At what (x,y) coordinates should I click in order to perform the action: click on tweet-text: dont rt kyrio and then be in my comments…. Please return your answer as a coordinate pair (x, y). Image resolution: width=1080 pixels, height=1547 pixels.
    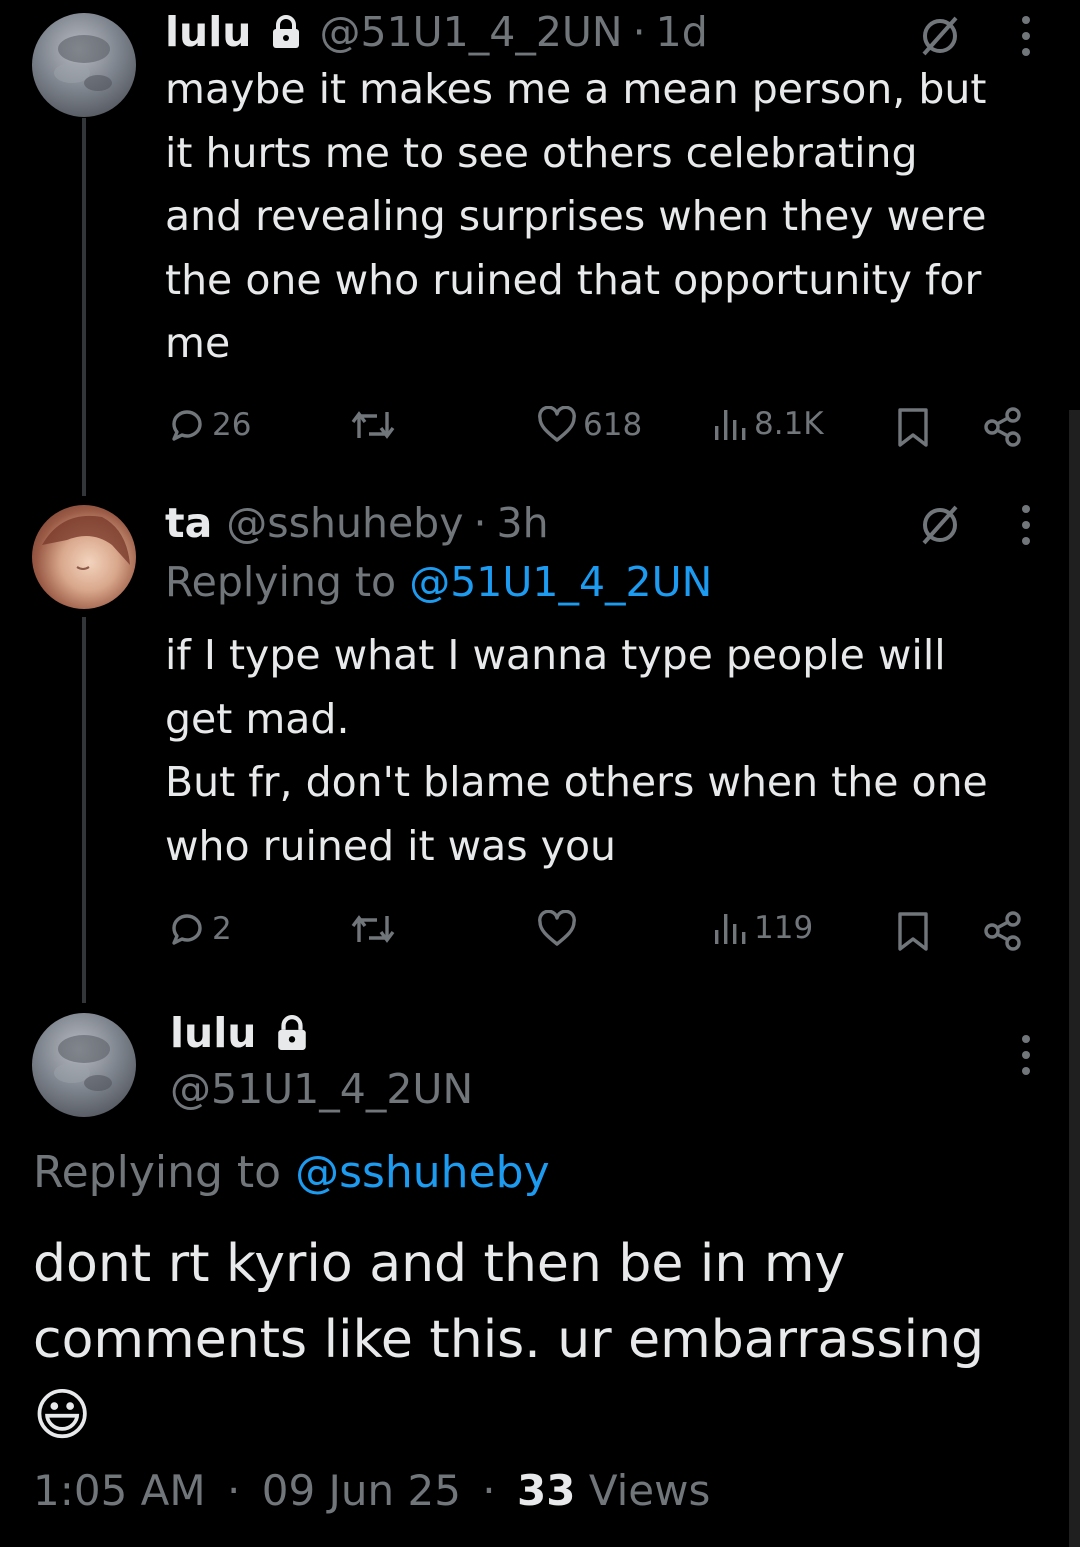
    Looking at the image, I should click on (508, 1340).